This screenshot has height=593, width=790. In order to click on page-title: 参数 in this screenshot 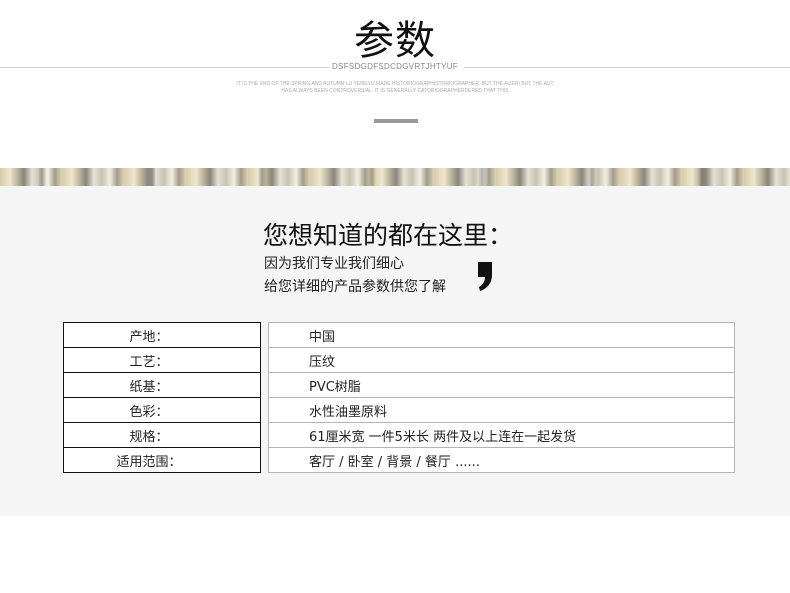, I will do `click(395, 41)`.